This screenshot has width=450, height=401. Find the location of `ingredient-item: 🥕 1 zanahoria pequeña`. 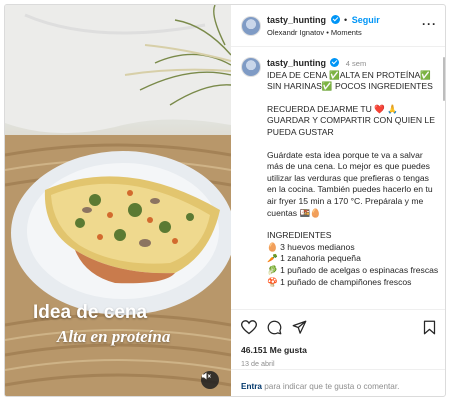

ingredient-item: 🥕 1 zanahoria pequeña is located at coordinates (314, 258).